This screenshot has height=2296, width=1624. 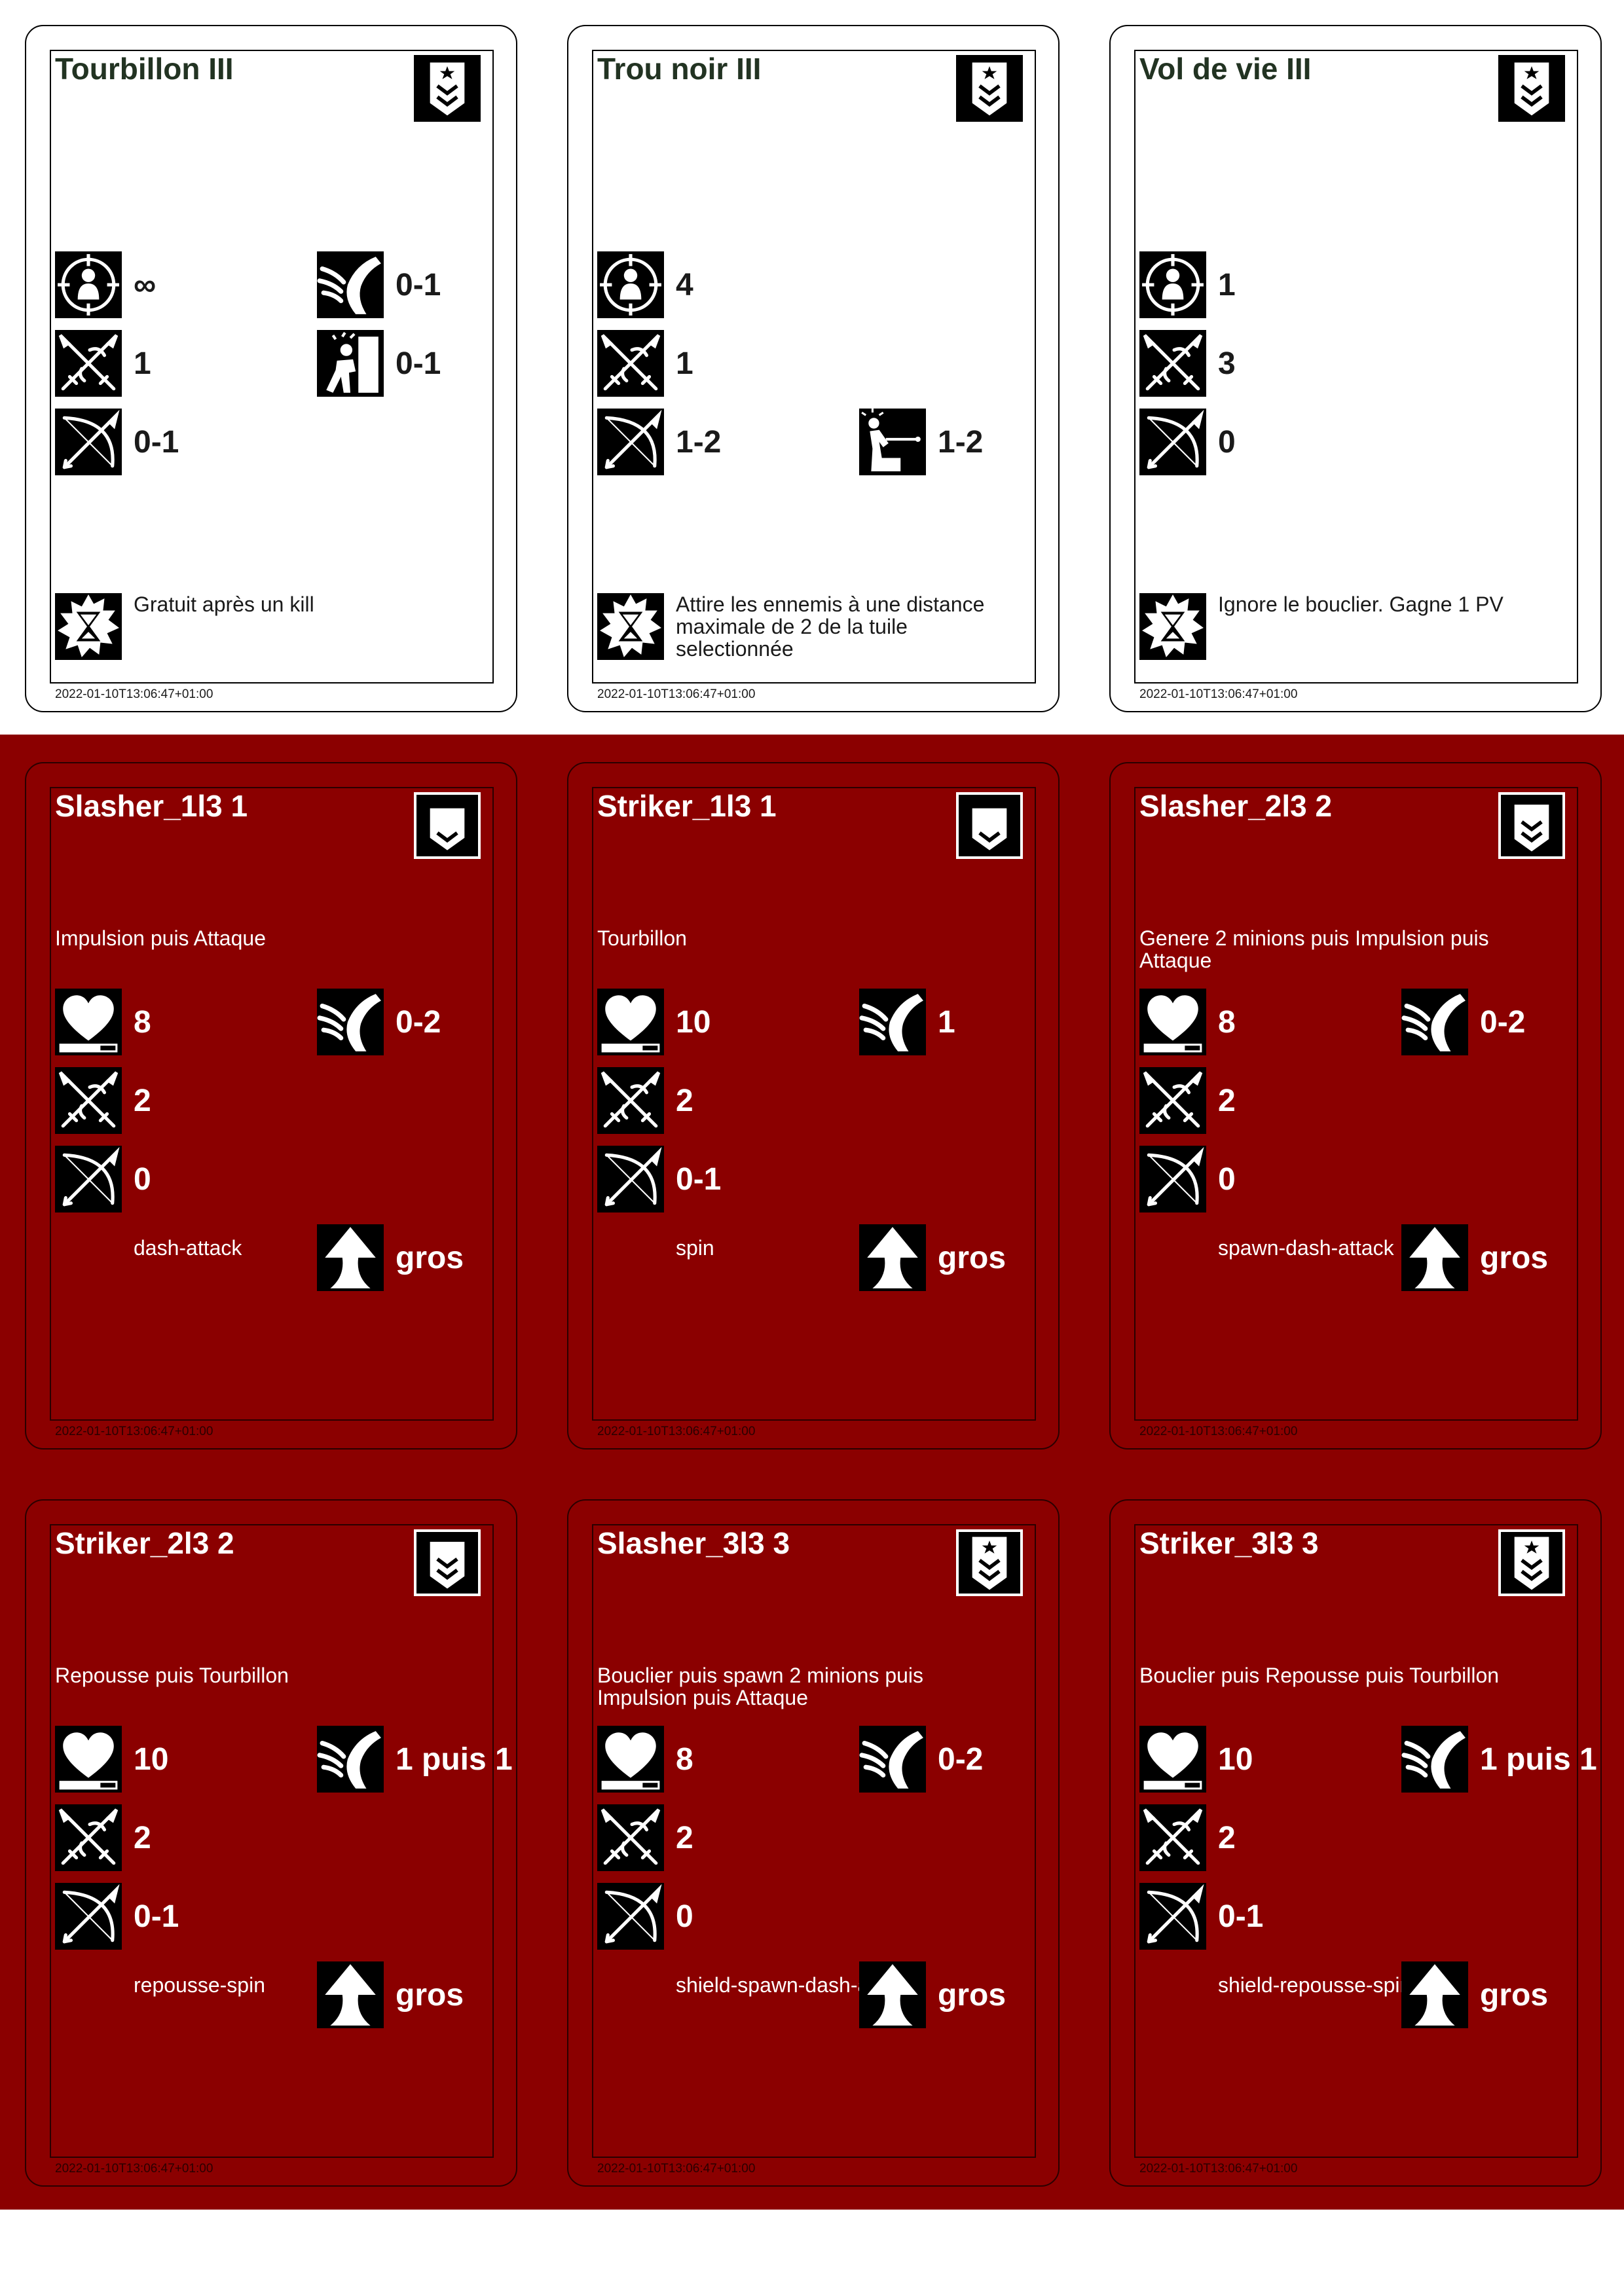 What do you see at coordinates (274, 626) in the screenshot?
I see `ability-row: Gratuit après un kill` at bounding box center [274, 626].